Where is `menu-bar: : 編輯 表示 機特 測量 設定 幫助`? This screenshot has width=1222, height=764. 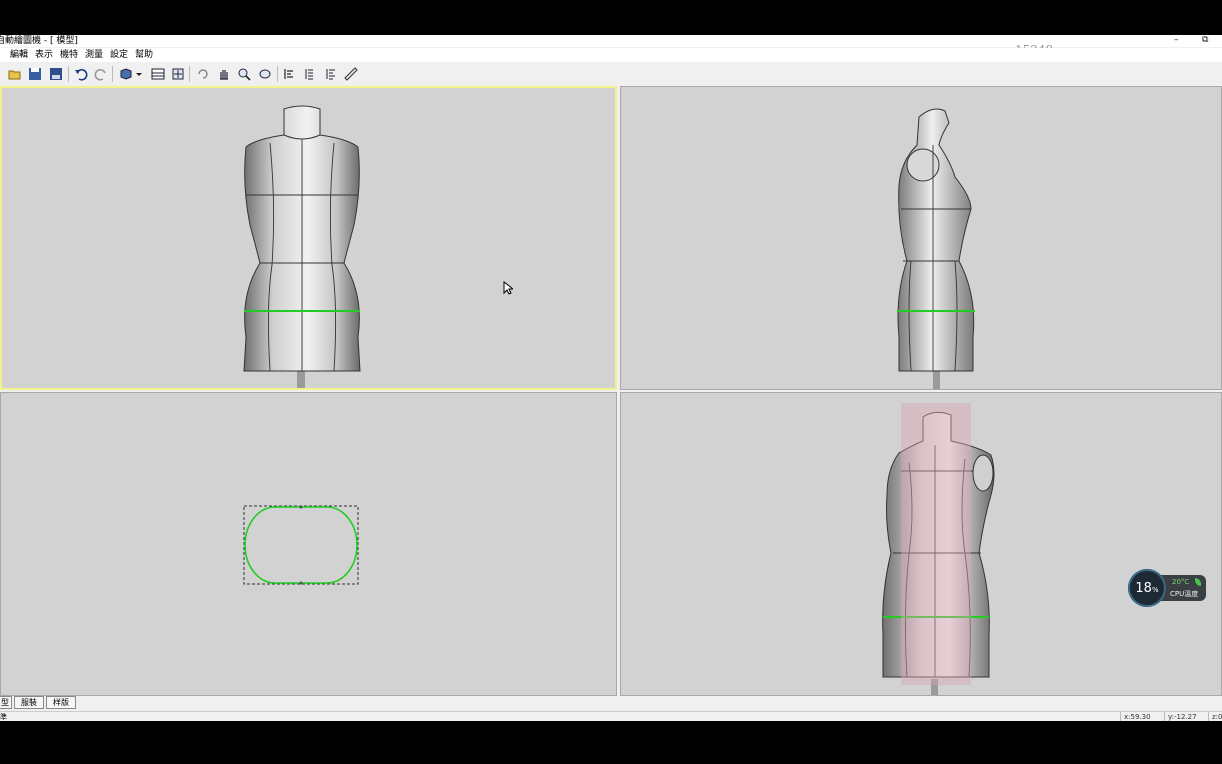
menu-bar: : 編輯 表示 機特 測量 設定 幫助 is located at coordinates (611, 55).